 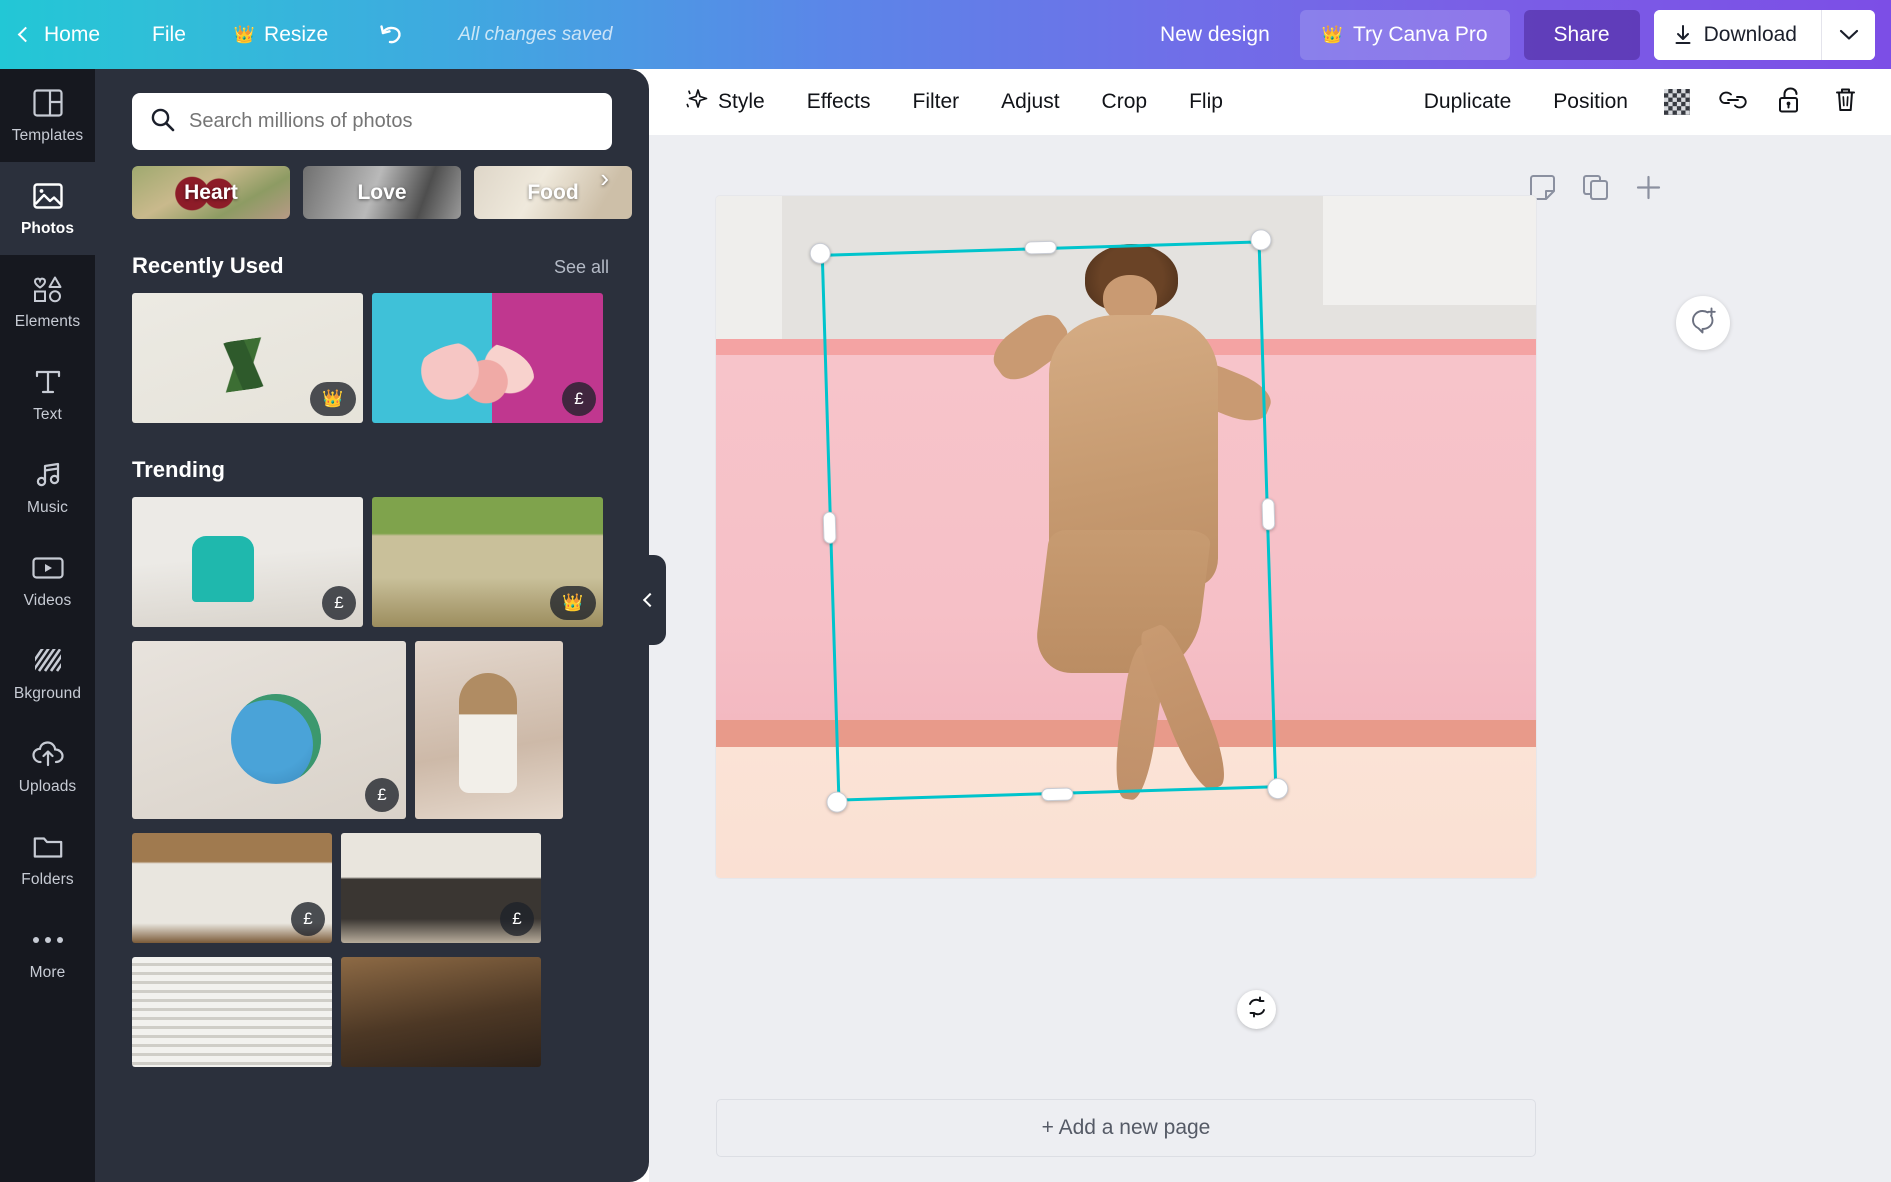 I want to click on transparency-icon, so click(x=1677, y=102).